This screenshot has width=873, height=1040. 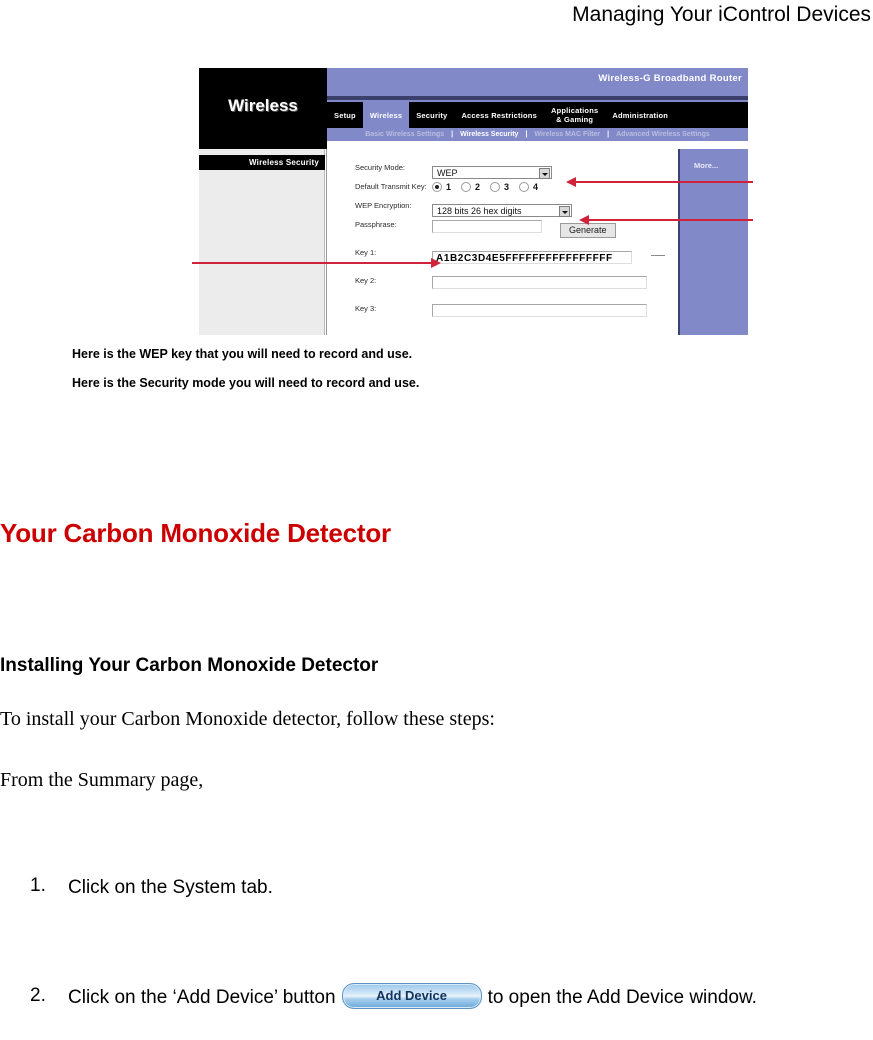 I want to click on form-row-key-3: Key 3:, so click(x=503, y=313).